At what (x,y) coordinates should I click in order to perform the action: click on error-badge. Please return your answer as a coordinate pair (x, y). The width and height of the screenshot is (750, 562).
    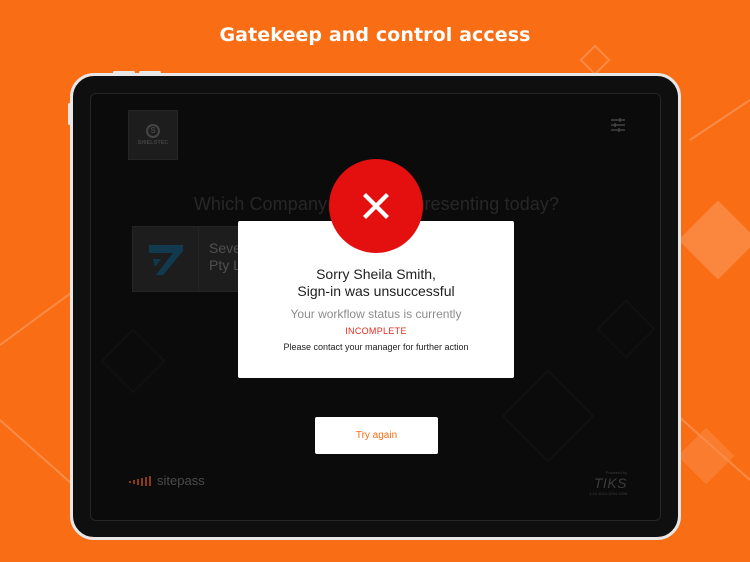
    Looking at the image, I should click on (376, 206).